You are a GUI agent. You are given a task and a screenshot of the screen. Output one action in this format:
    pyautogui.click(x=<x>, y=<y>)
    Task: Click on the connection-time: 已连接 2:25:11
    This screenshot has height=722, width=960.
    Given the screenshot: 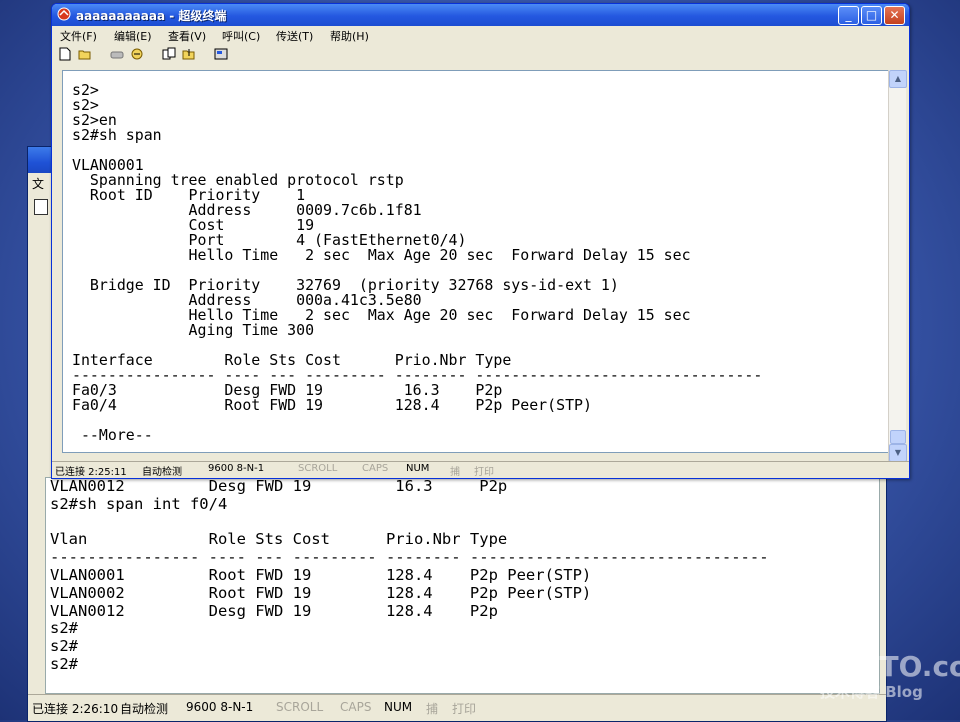 What is the action you would take?
    pyautogui.click(x=91, y=472)
    